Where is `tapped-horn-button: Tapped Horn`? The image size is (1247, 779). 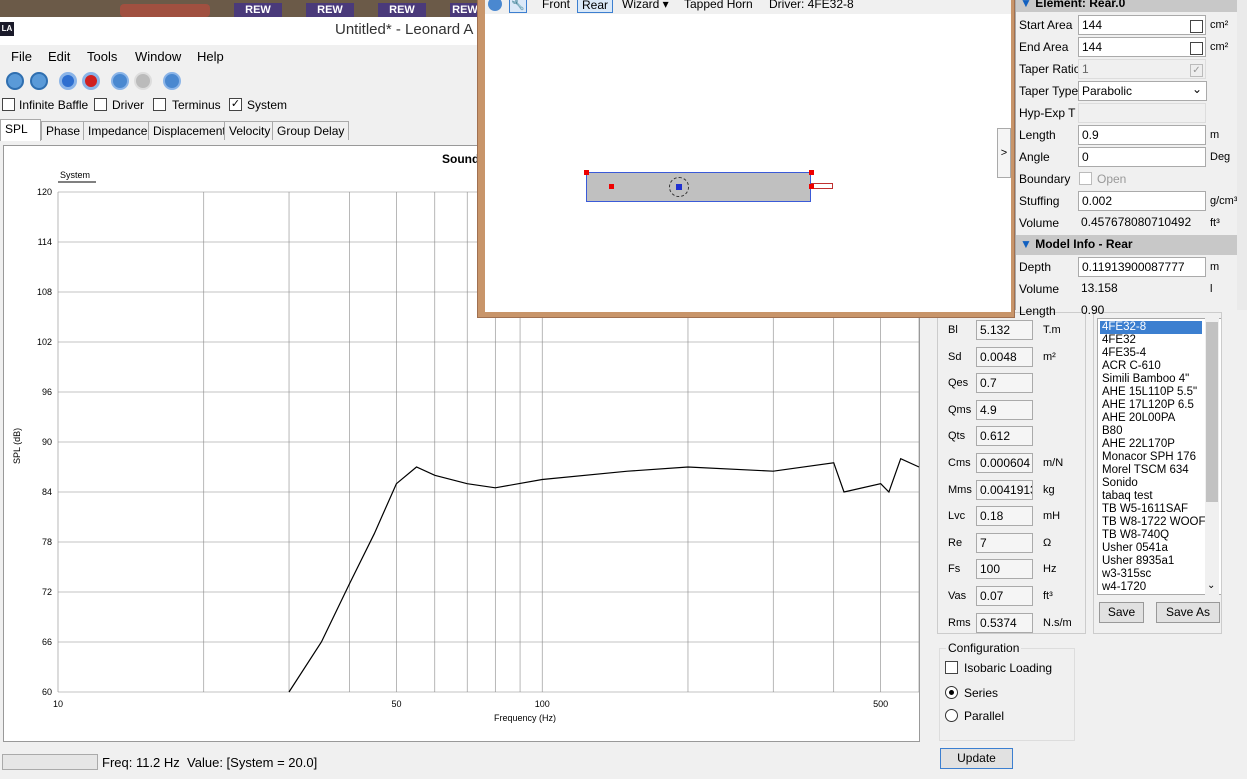 tapped-horn-button: Tapped Horn is located at coordinates (718, 5).